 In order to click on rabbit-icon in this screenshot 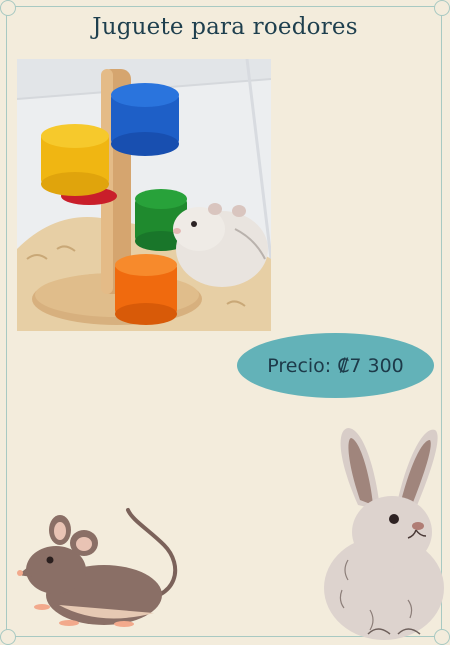, I will do `click(382, 530)`.